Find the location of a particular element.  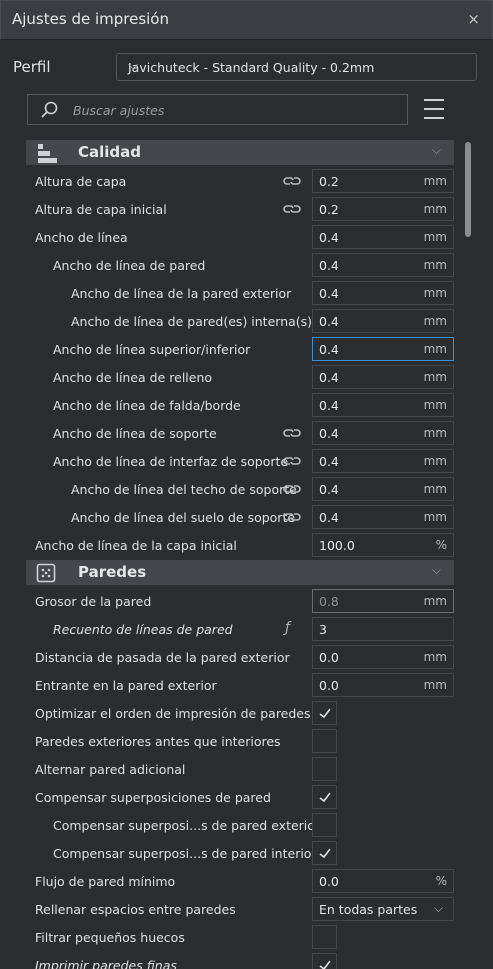

setting-input: 100.0% is located at coordinates (383, 545).